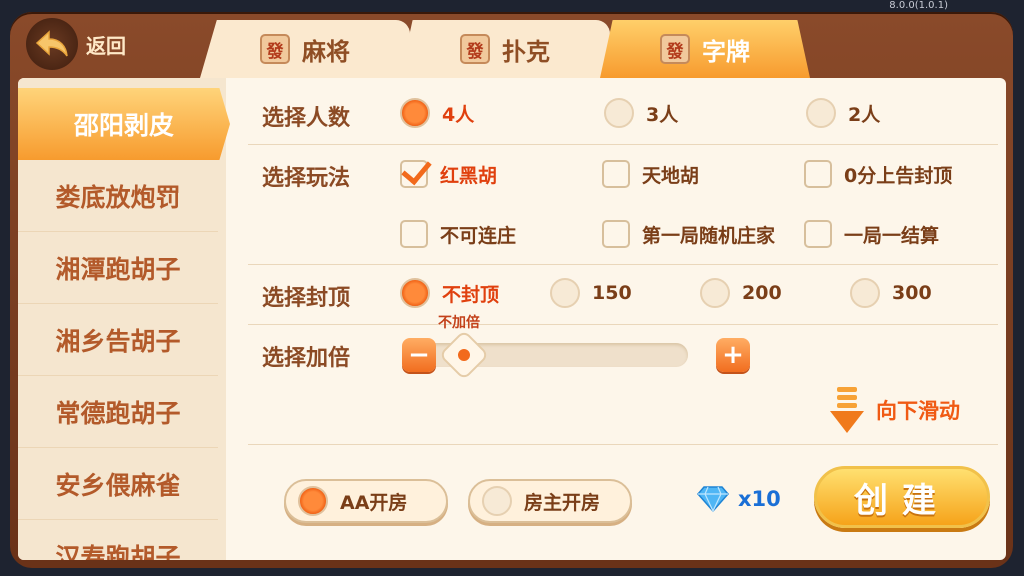 This screenshot has width=1024, height=576. Describe the element at coordinates (902, 497) in the screenshot. I see `create-room-button: 创建` at that location.